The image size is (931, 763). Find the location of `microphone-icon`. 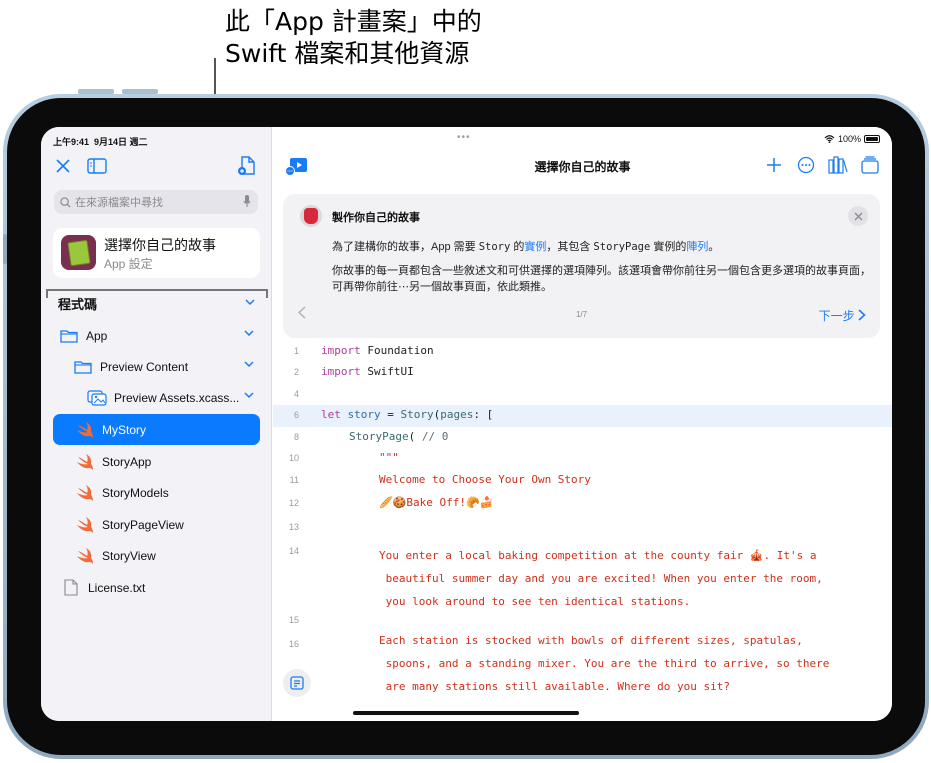

microphone-icon is located at coordinates (247, 201).